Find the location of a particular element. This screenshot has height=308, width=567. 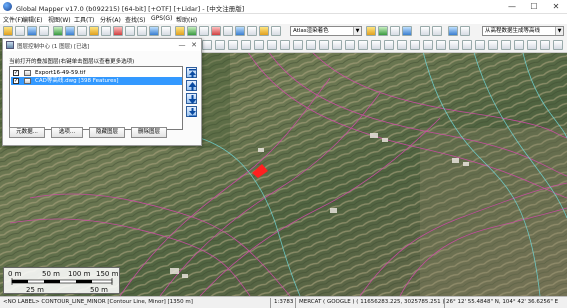

feature-info-icon is located at coordinates (192, 31).